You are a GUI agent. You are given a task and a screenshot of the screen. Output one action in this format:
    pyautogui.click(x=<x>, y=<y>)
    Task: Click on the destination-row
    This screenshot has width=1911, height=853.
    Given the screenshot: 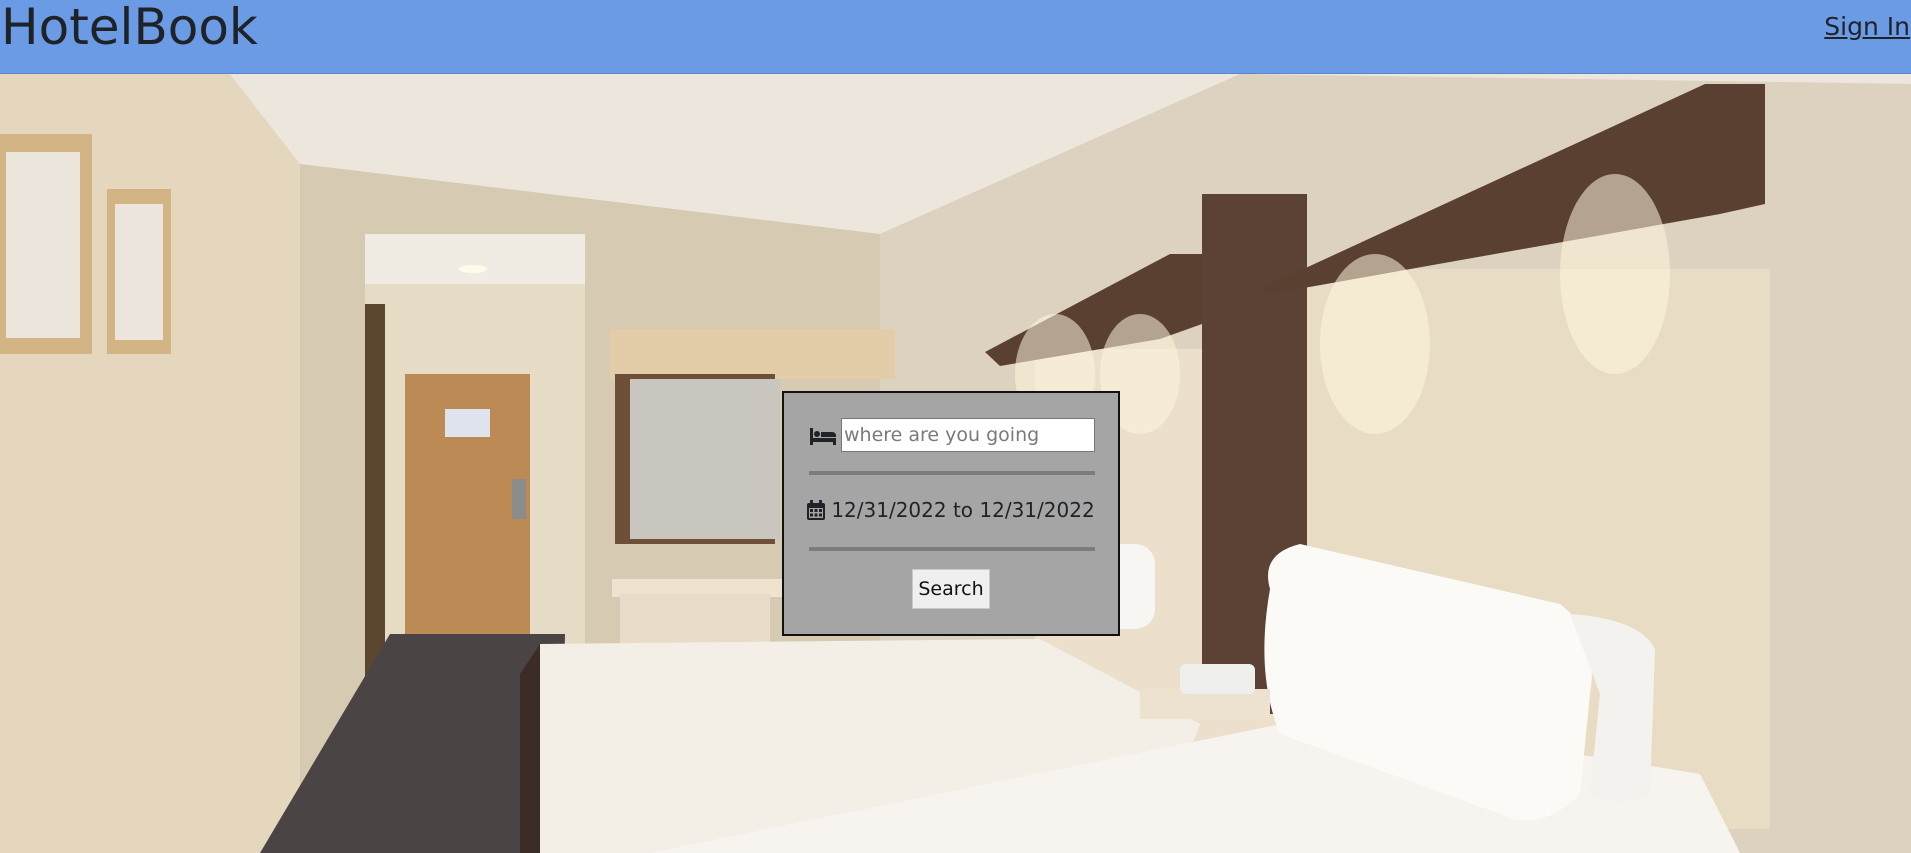 What is the action you would take?
    pyautogui.click(x=952, y=435)
    